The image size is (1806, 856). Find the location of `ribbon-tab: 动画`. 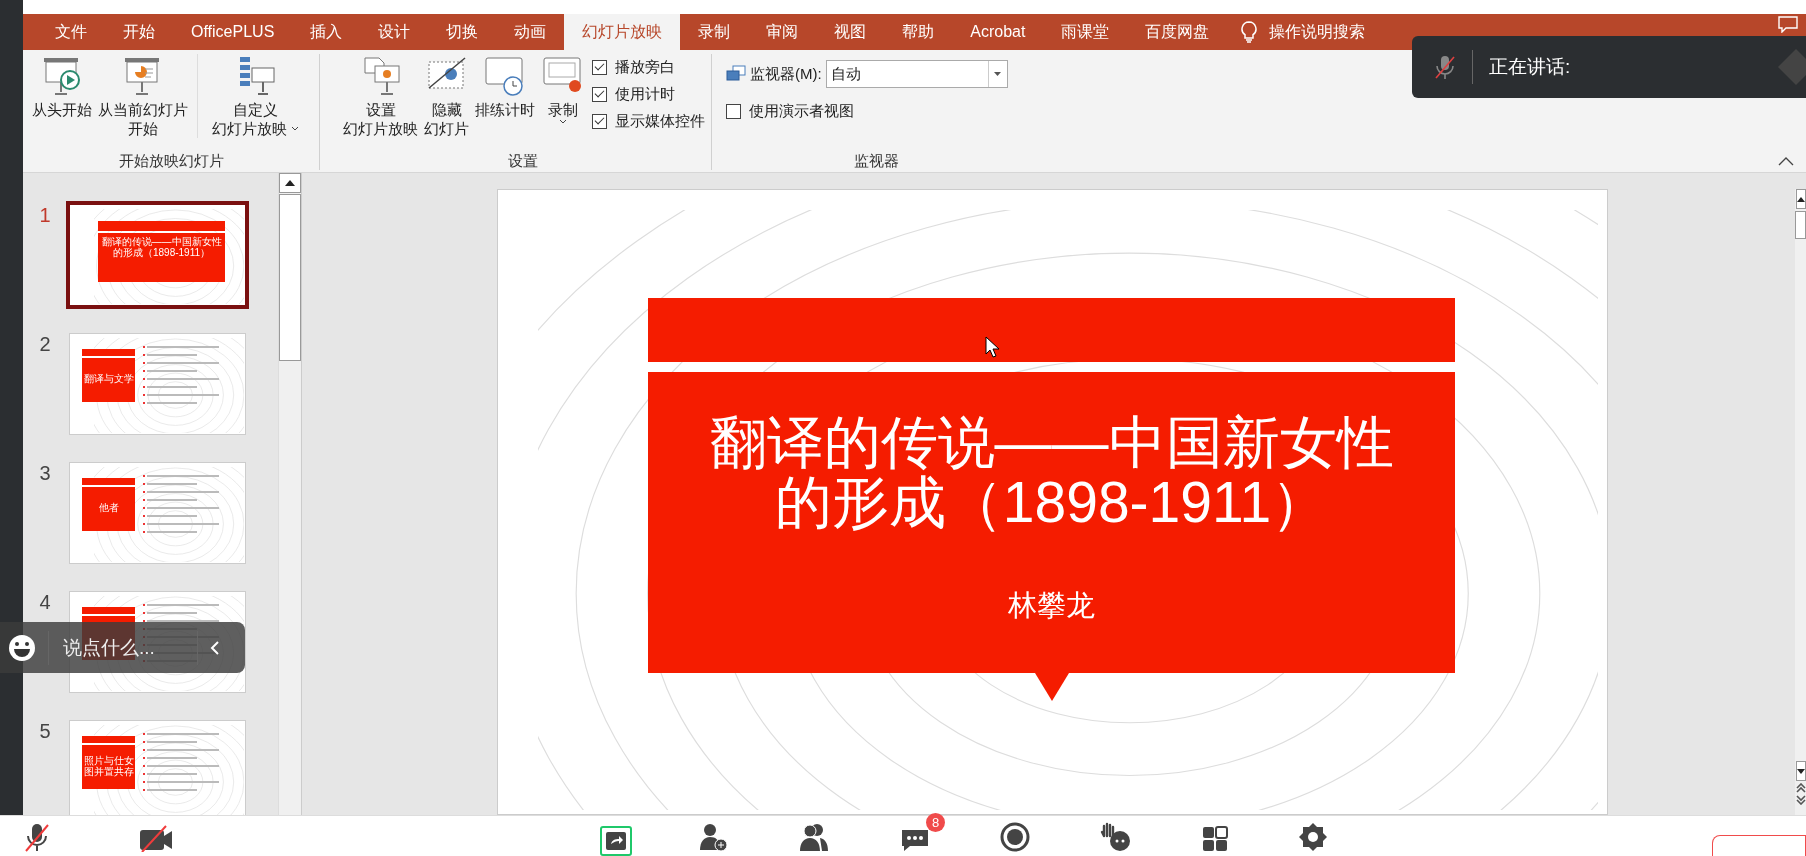

ribbon-tab: 动画 is located at coordinates (530, 32).